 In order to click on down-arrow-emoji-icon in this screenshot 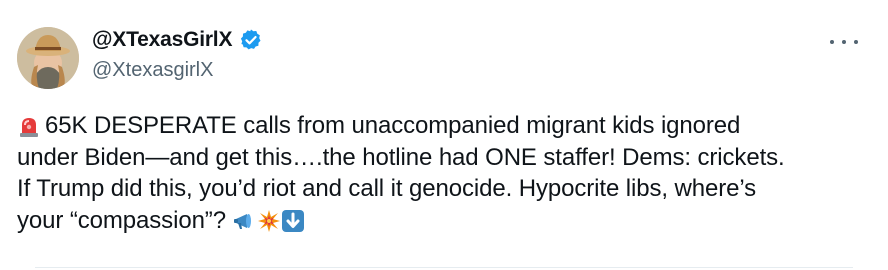, I will do `click(292, 220)`.